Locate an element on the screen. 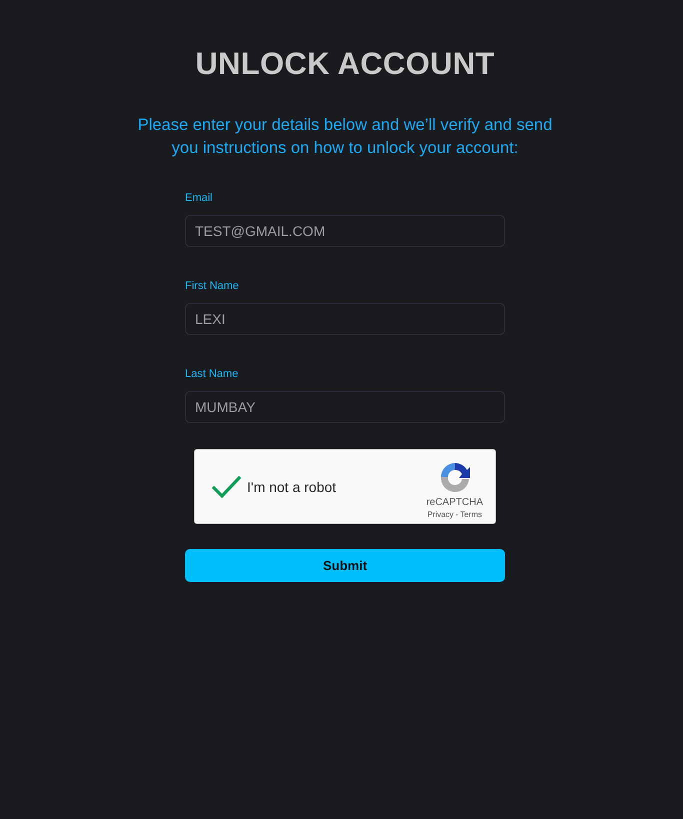 This screenshot has width=683, height=819. intro-text: Please enter your details below and we’ll verify and send you instructions on how to unlock your account: is located at coordinates (345, 137).